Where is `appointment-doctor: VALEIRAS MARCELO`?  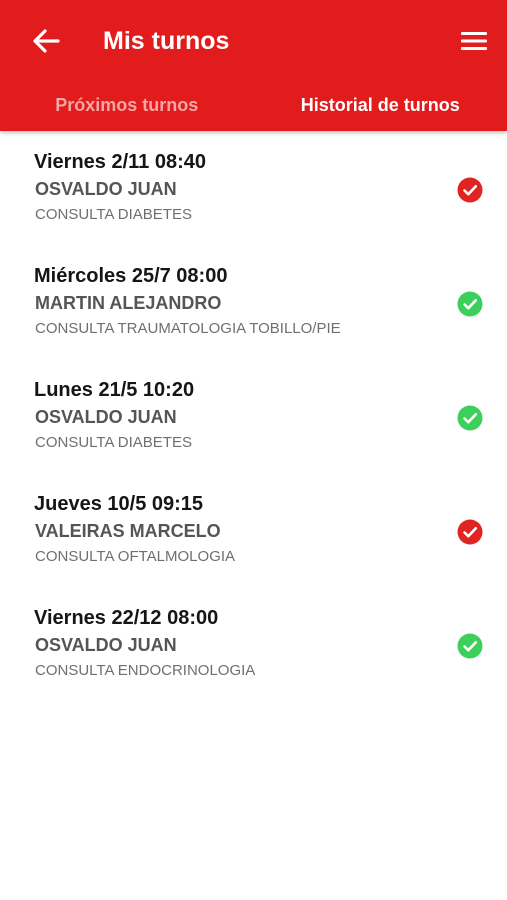 appointment-doctor: VALEIRAS MARCELO is located at coordinates (128, 531).